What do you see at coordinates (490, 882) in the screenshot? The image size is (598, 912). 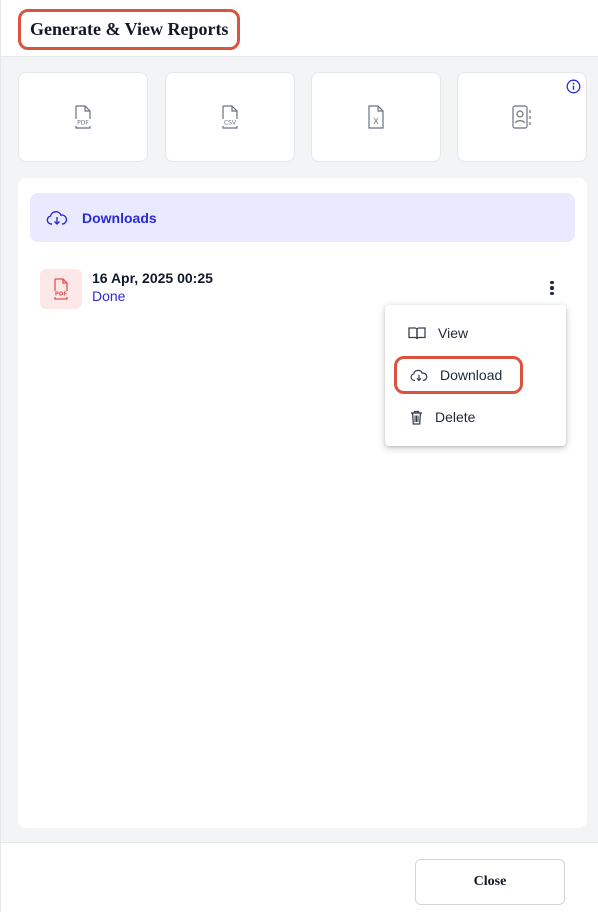 I see `close-button: Close` at bounding box center [490, 882].